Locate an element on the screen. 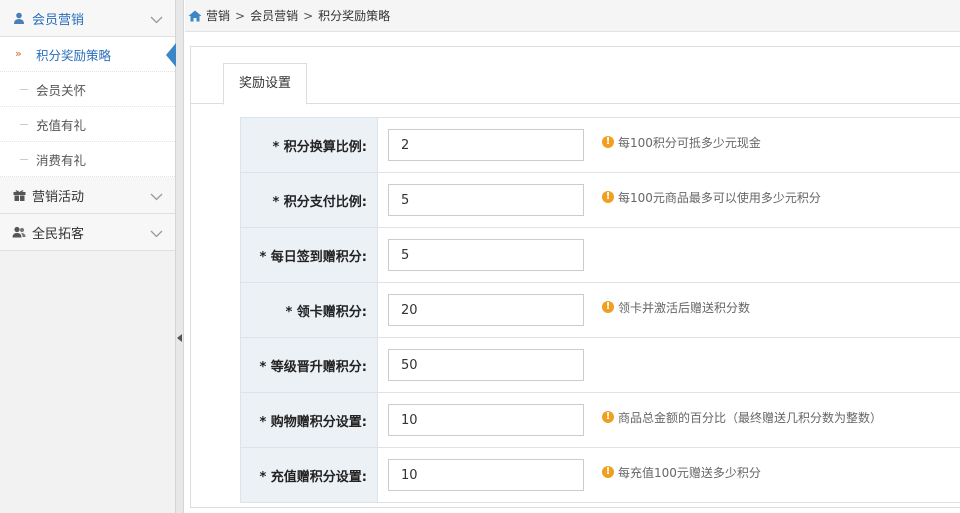 This screenshot has height=513, width=960. field-hint: ! 商品总金额的百分比（最终赠送几积分数为整数） is located at coordinates (742, 417).